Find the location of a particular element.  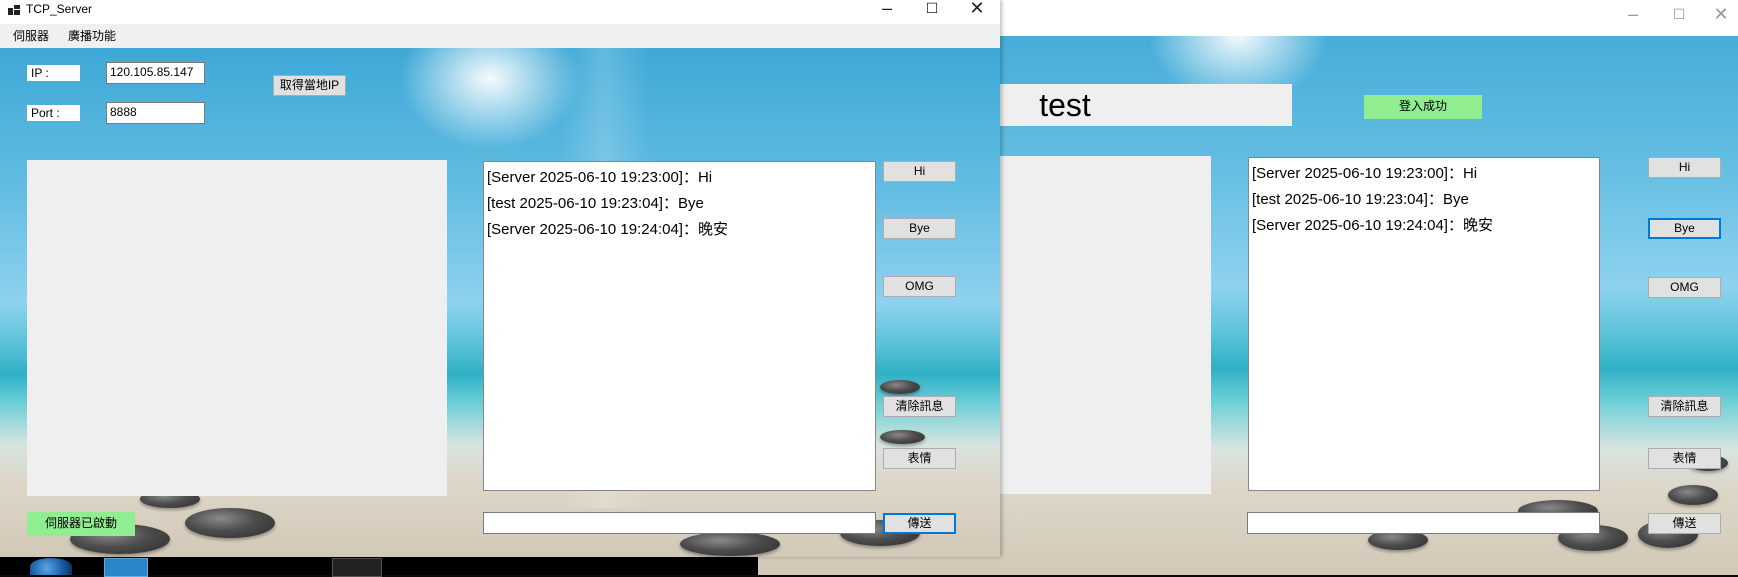

browser-taskbar-icon is located at coordinates (51, 566).